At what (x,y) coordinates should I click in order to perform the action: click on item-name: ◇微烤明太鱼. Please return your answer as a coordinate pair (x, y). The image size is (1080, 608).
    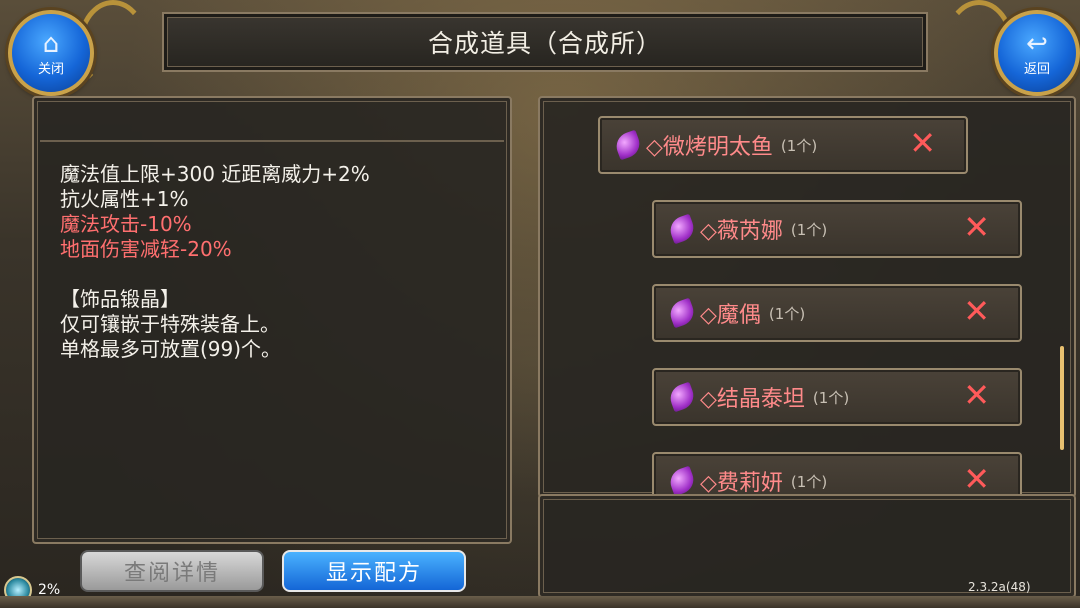
    Looking at the image, I should click on (709, 147).